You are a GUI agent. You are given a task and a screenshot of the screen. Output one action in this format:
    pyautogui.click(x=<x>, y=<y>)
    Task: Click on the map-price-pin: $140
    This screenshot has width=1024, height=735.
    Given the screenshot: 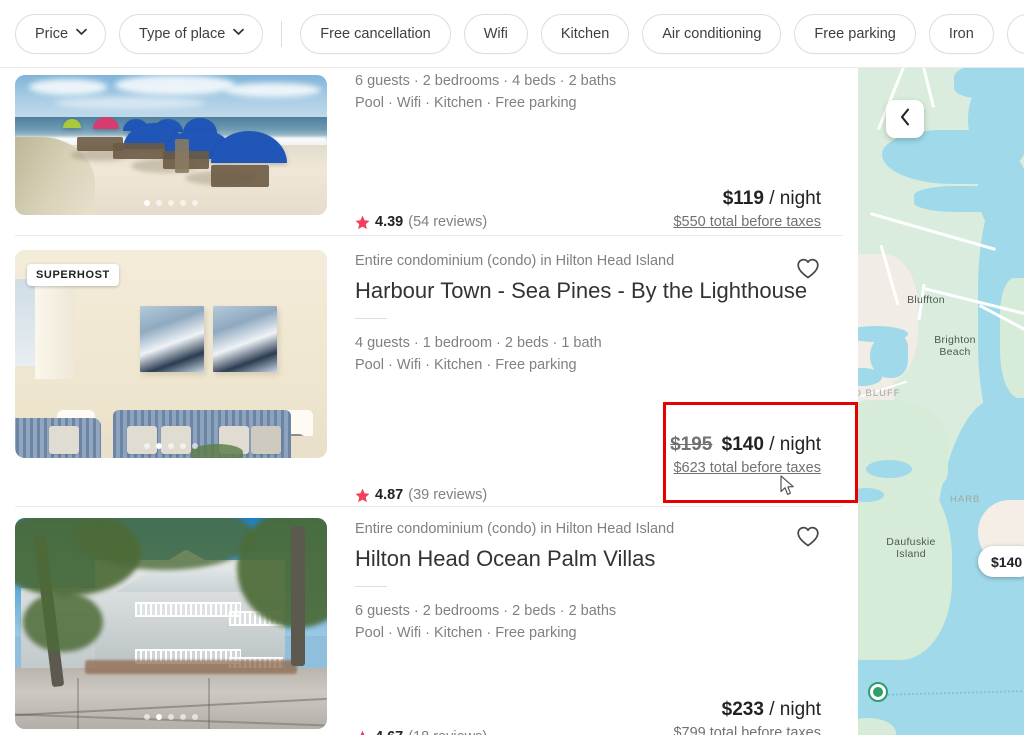 What is the action you would take?
    pyautogui.click(x=1001, y=561)
    